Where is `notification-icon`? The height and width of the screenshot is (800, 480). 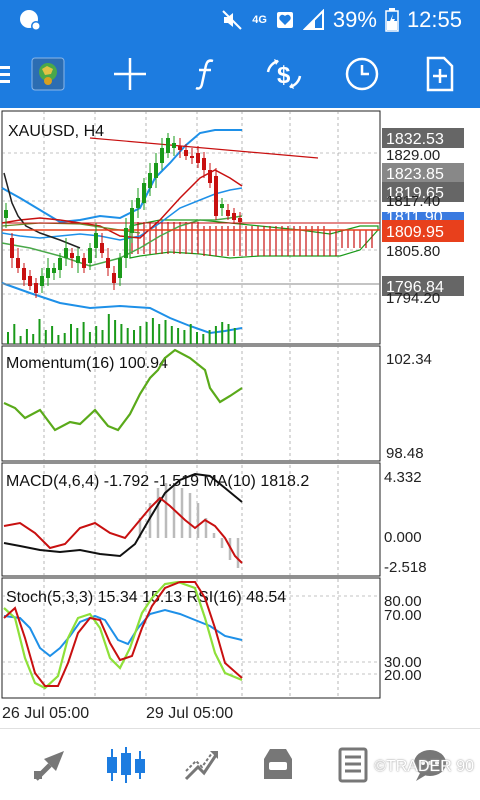
notification-icon is located at coordinates (30, 20).